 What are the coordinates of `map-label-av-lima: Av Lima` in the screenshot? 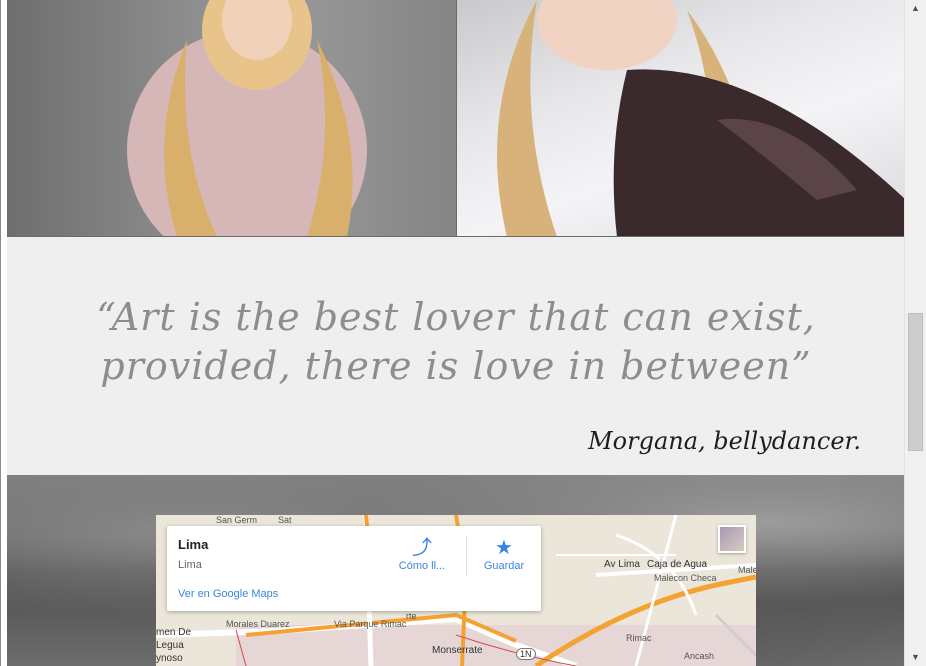 It's located at (622, 564).